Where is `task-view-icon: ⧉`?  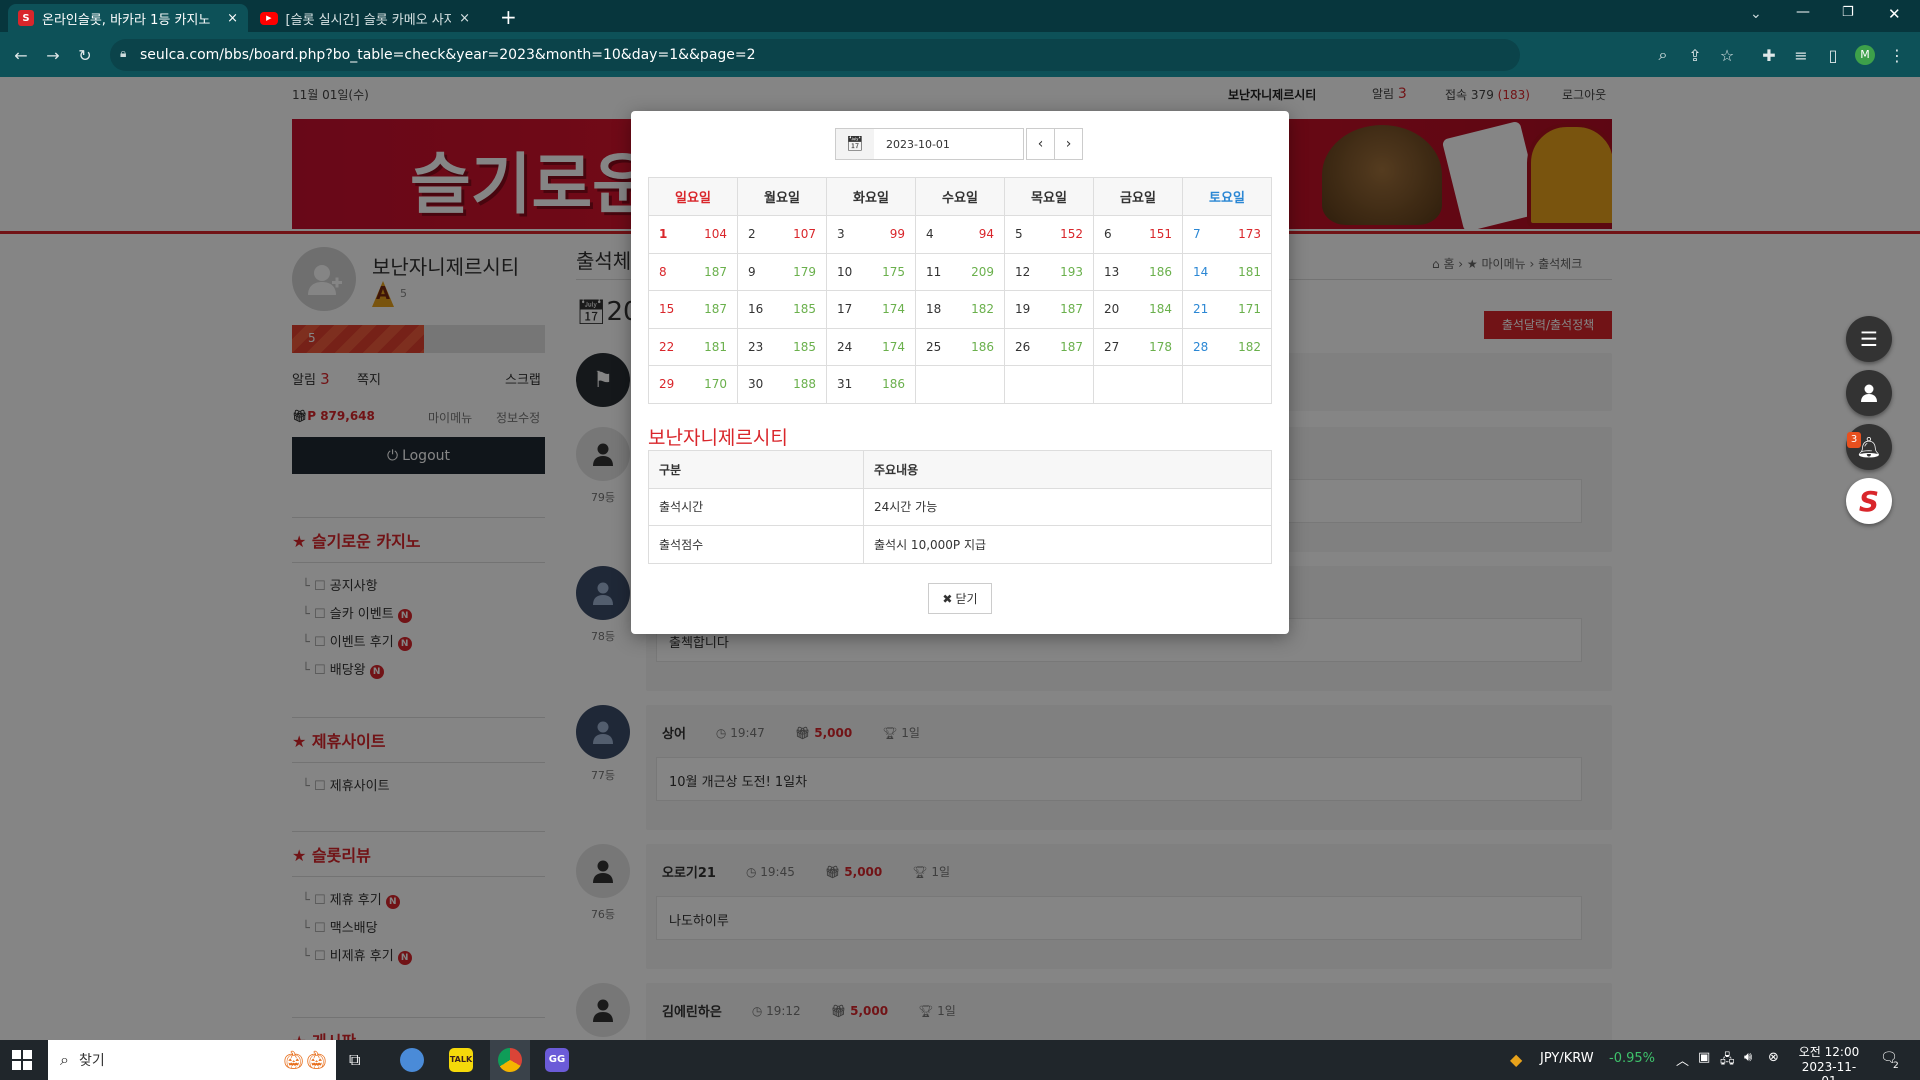 task-view-icon: ⧉ is located at coordinates (354, 1060).